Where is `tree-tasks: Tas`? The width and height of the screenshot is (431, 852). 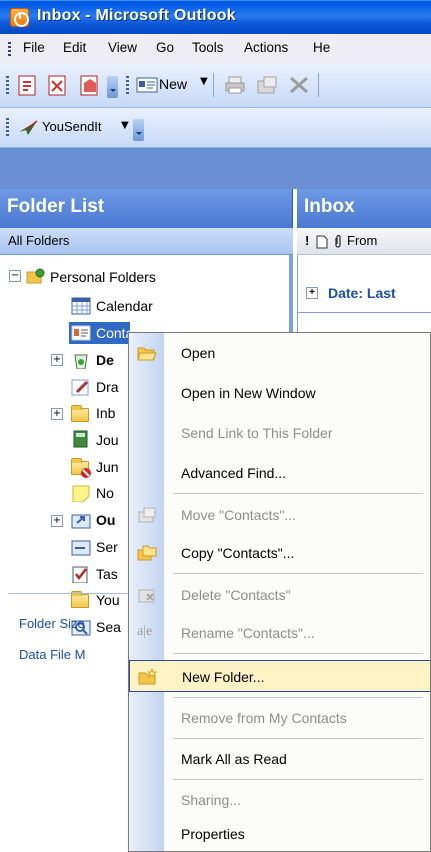
tree-tasks: Tas is located at coordinates (107, 574).